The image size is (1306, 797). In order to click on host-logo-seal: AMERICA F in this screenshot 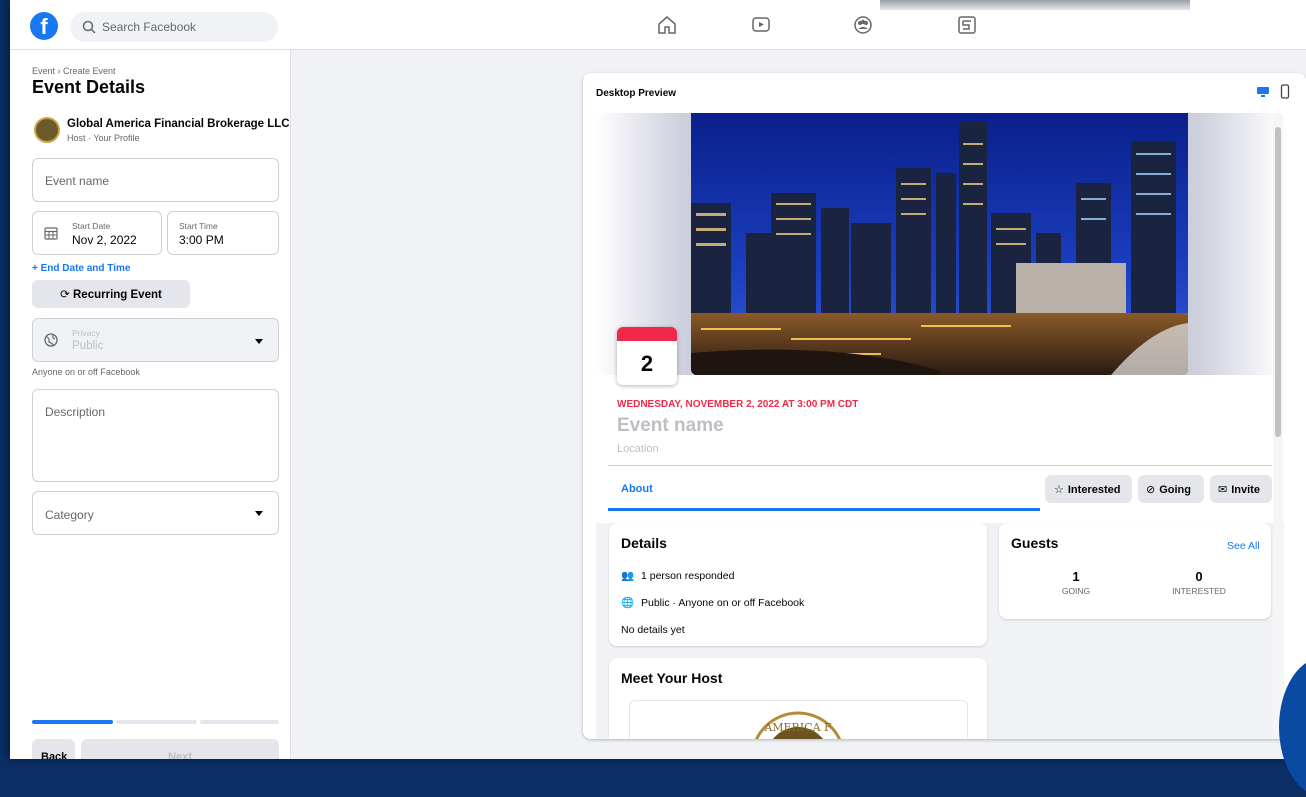, I will do `click(798, 725)`.